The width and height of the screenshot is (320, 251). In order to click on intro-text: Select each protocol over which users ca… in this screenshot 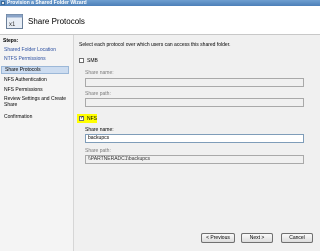, I will do `click(155, 45)`.